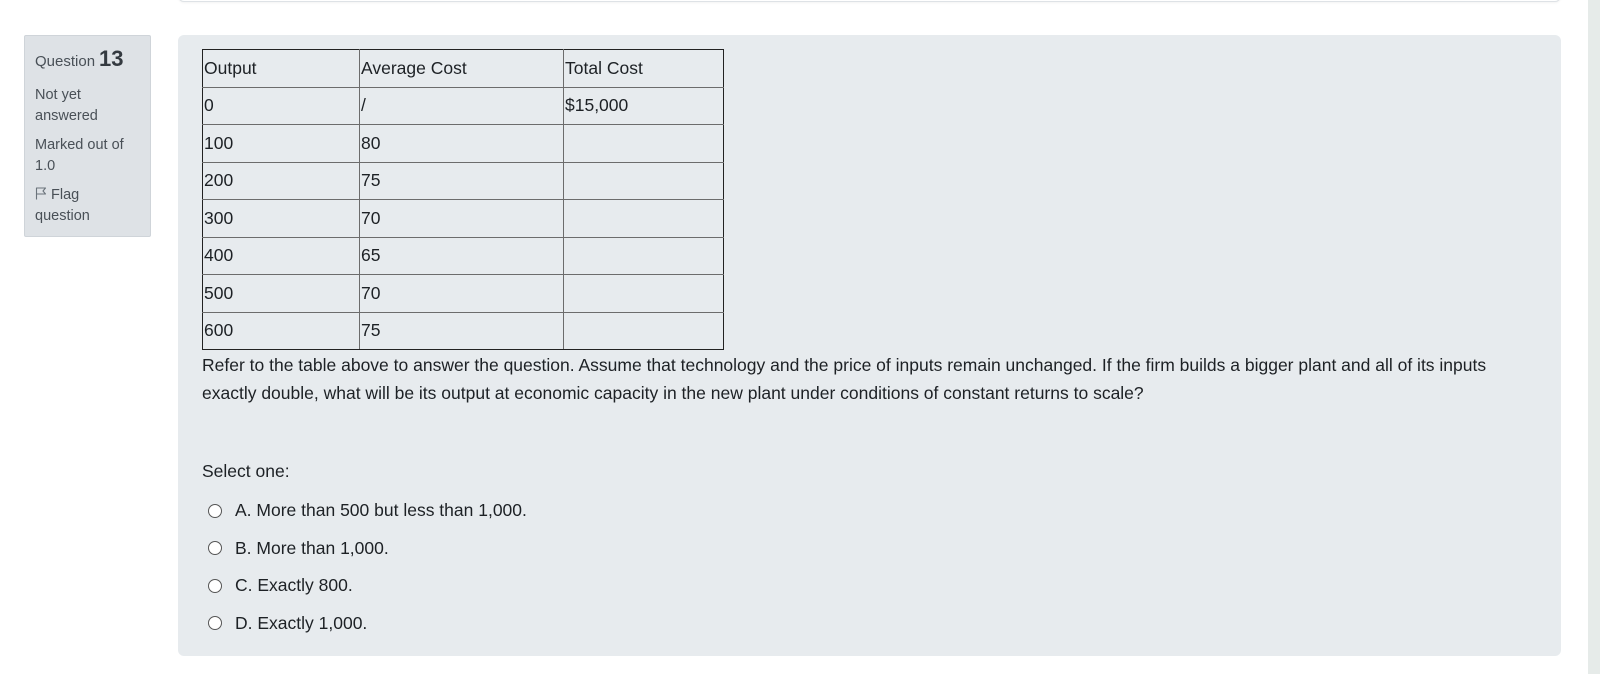  I want to click on answer-option-b: B. More than 1,000., so click(367, 549).